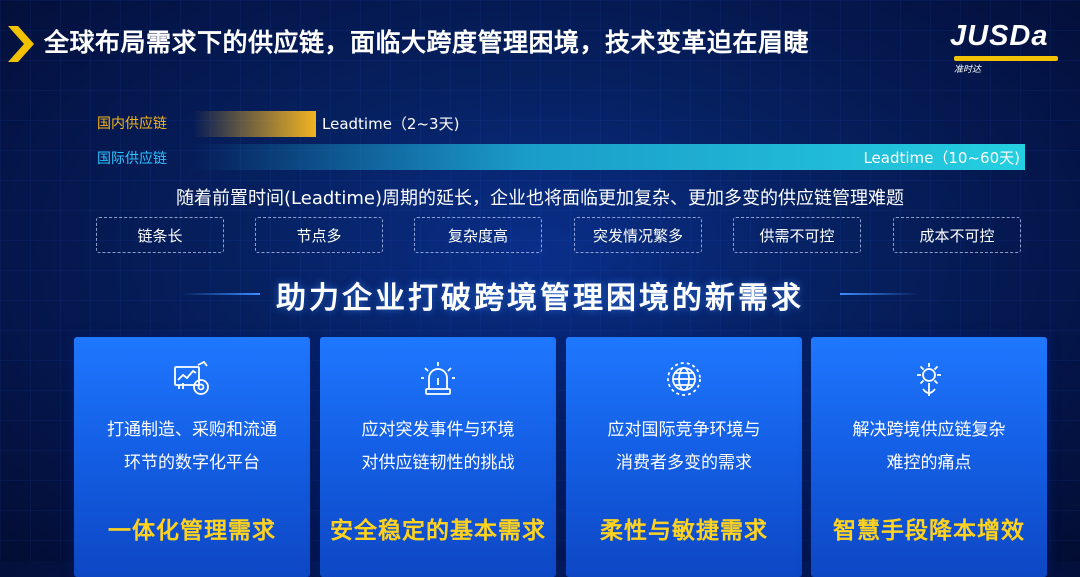 Image resolution: width=1080 pixels, height=577 pixels. Describe the element at coordinates (438, 430) in the screenshot. I see `card-description-line: 应对突发事件与环境` at that location.